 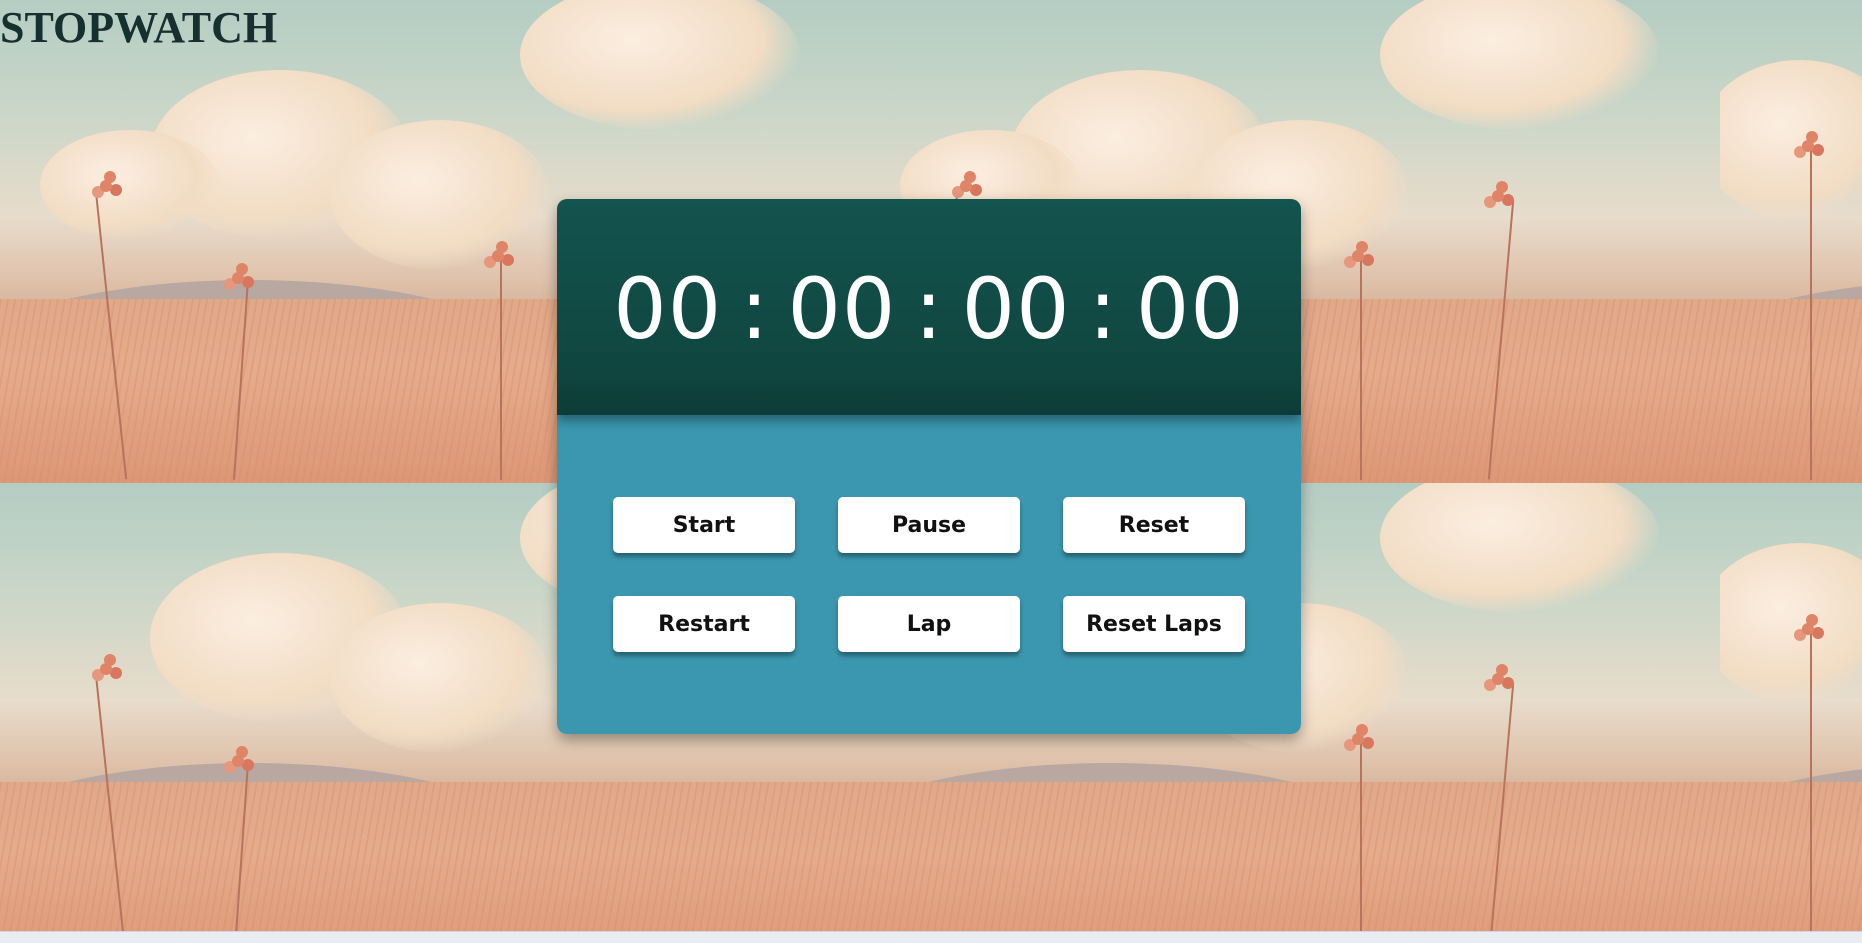 I want to click on start-button: Start, so click(x=704, y=525).